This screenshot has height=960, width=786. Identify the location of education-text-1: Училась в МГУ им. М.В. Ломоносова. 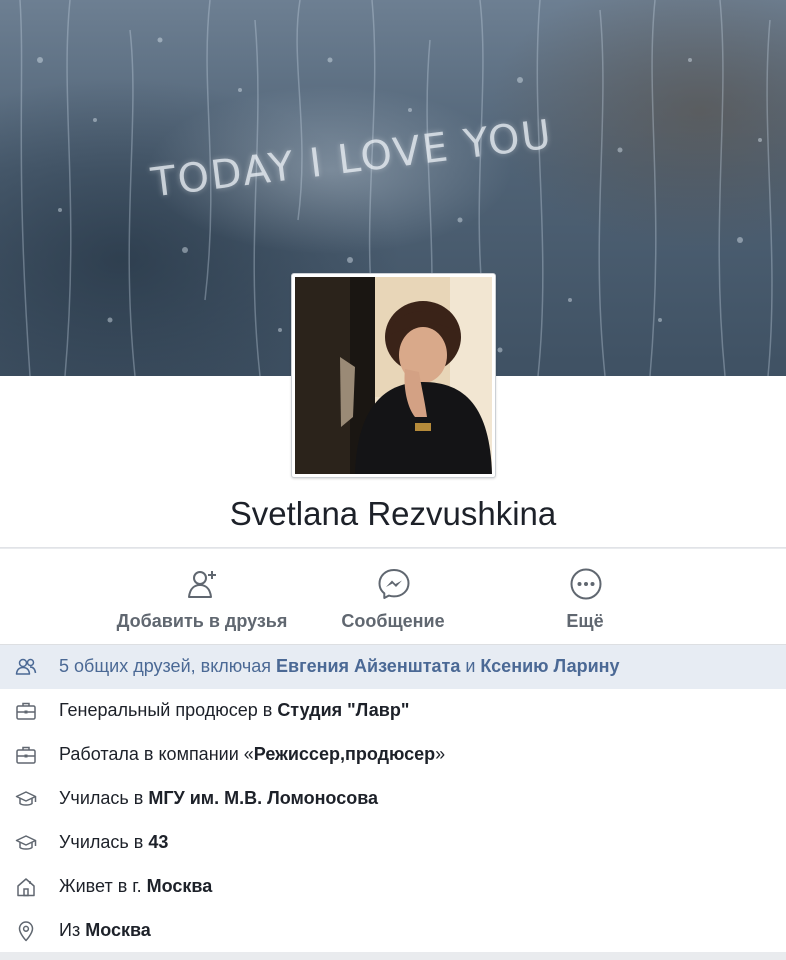
(218, 798).